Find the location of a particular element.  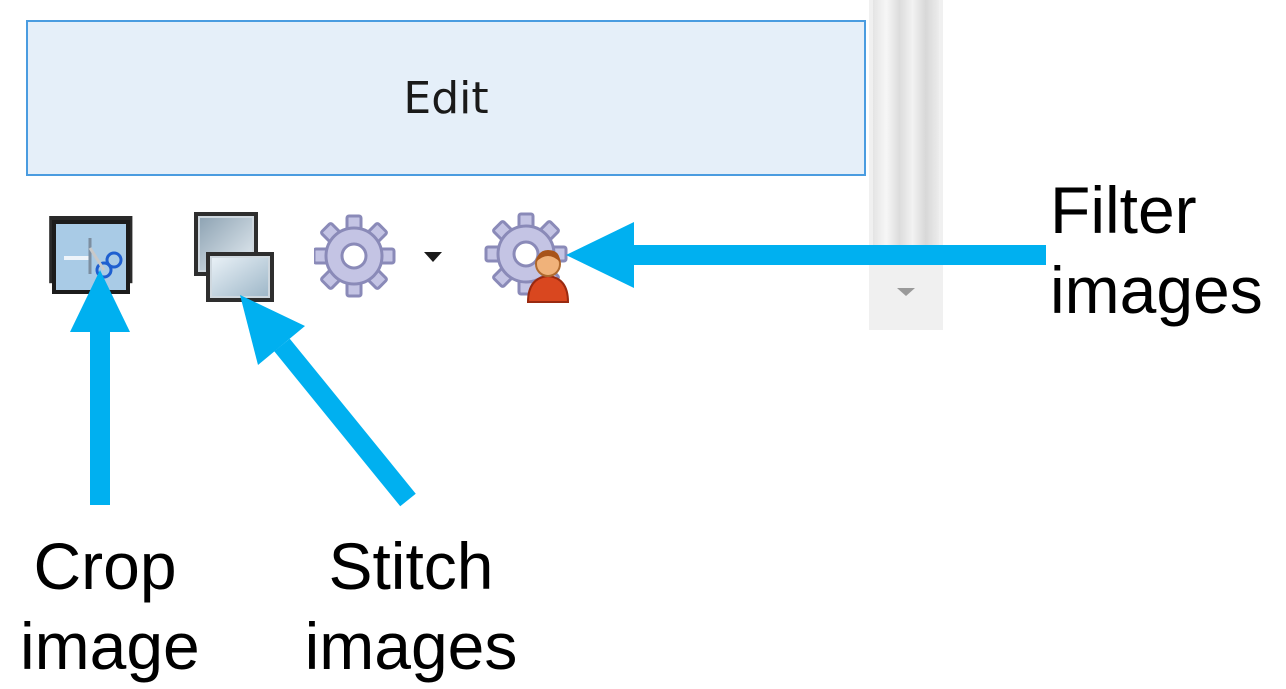

edit-tab: Edit is located at coordinates (446, 98).